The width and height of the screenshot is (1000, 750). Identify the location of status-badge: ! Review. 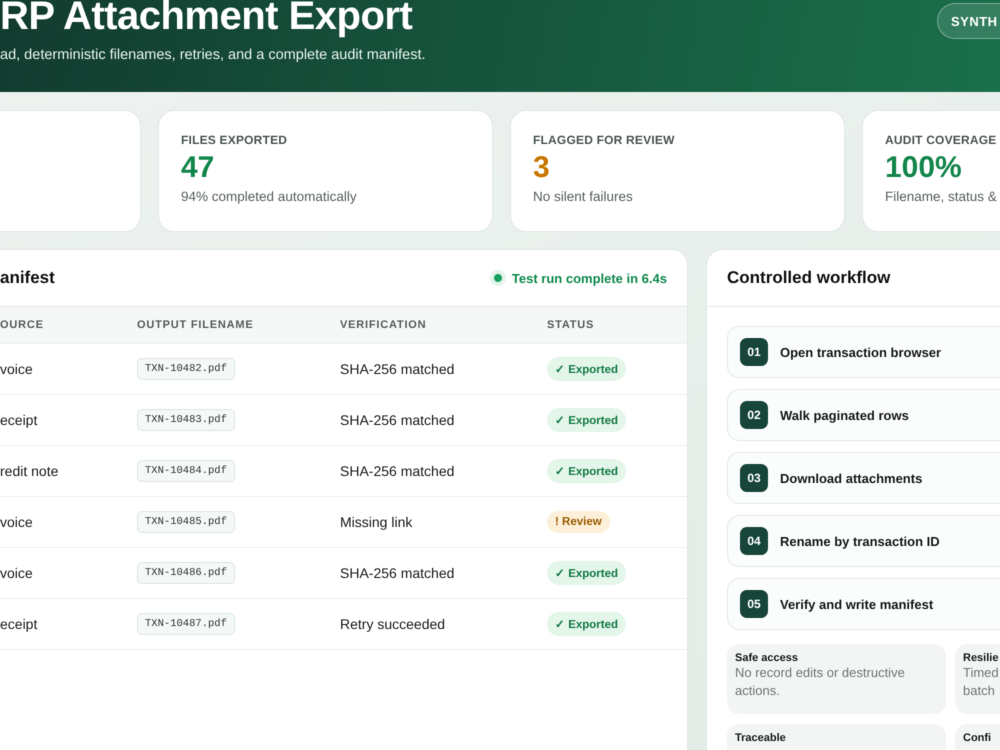
(578, 522).